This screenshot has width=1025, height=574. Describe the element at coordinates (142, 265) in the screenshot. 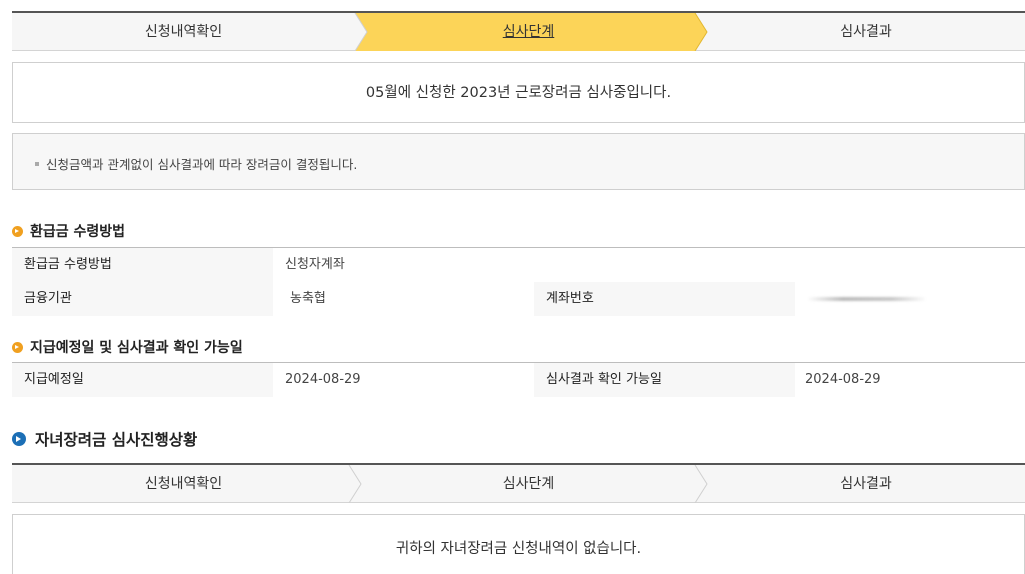

I see `refund-method-label: 환급금 수령방법` at that location.